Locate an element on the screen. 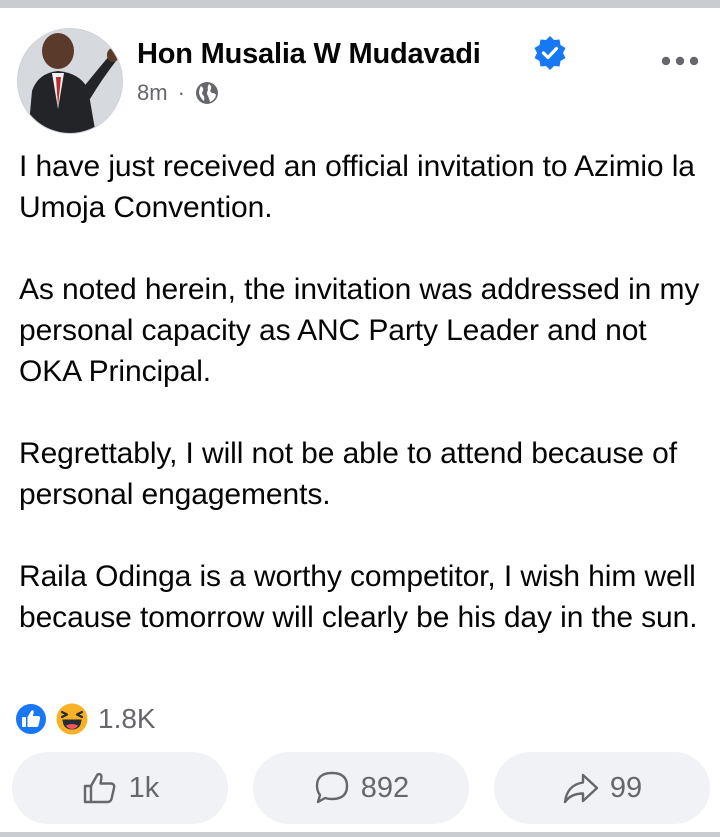  more-options-icon is located at coordinates (680, 61).